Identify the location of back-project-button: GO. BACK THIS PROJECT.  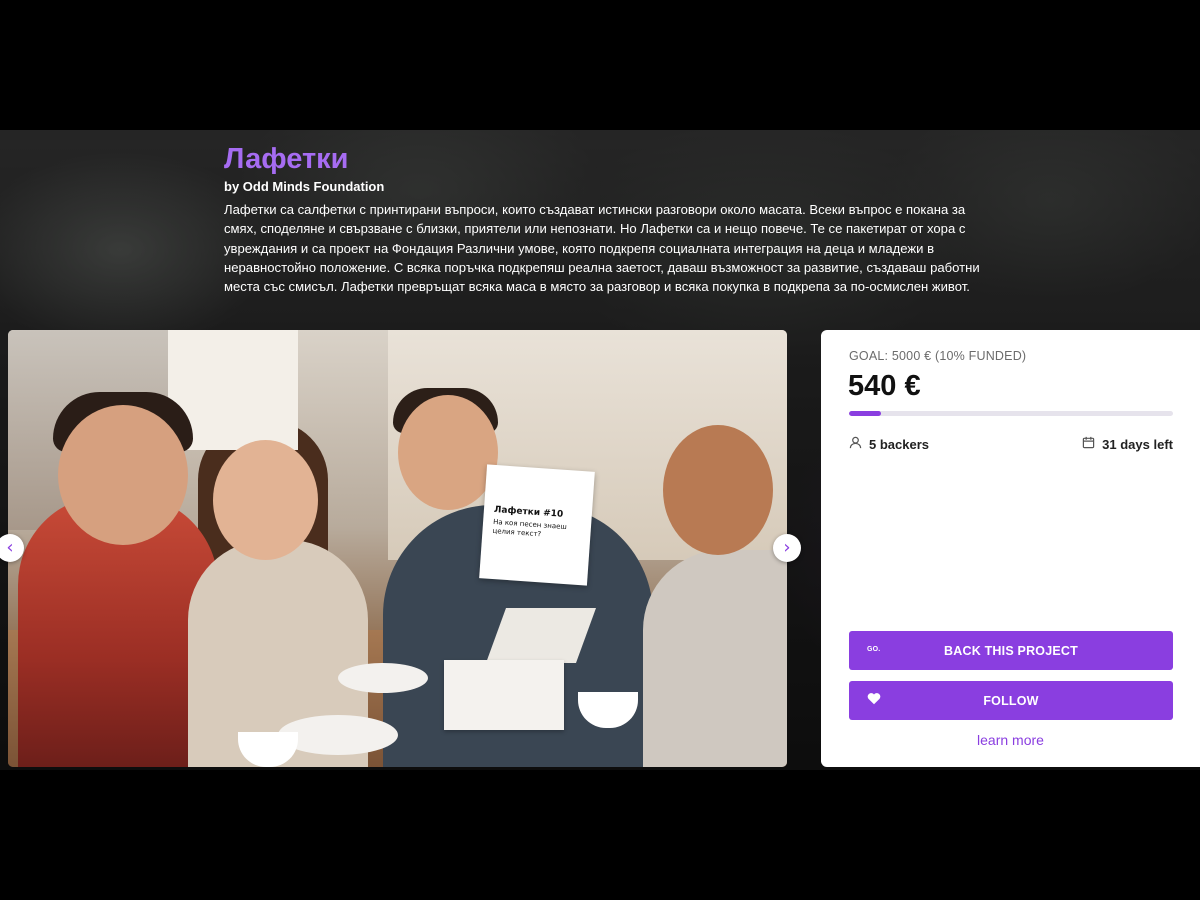
(1011, 650).